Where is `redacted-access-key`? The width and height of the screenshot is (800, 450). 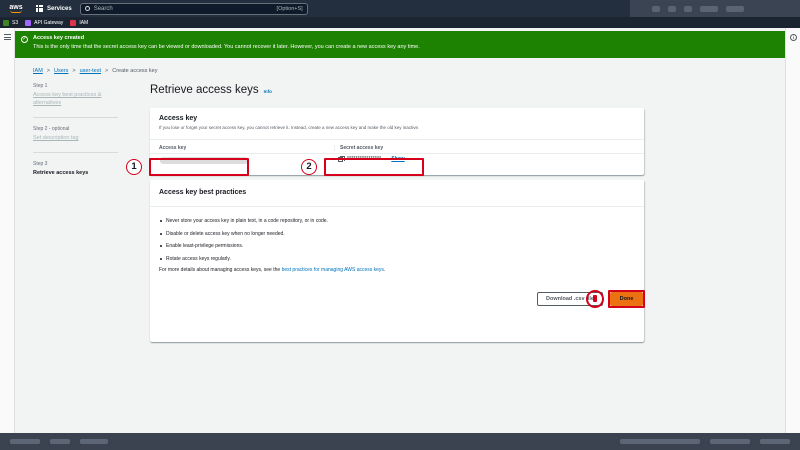
redacted-access-key is located at coordinates (204, 160).